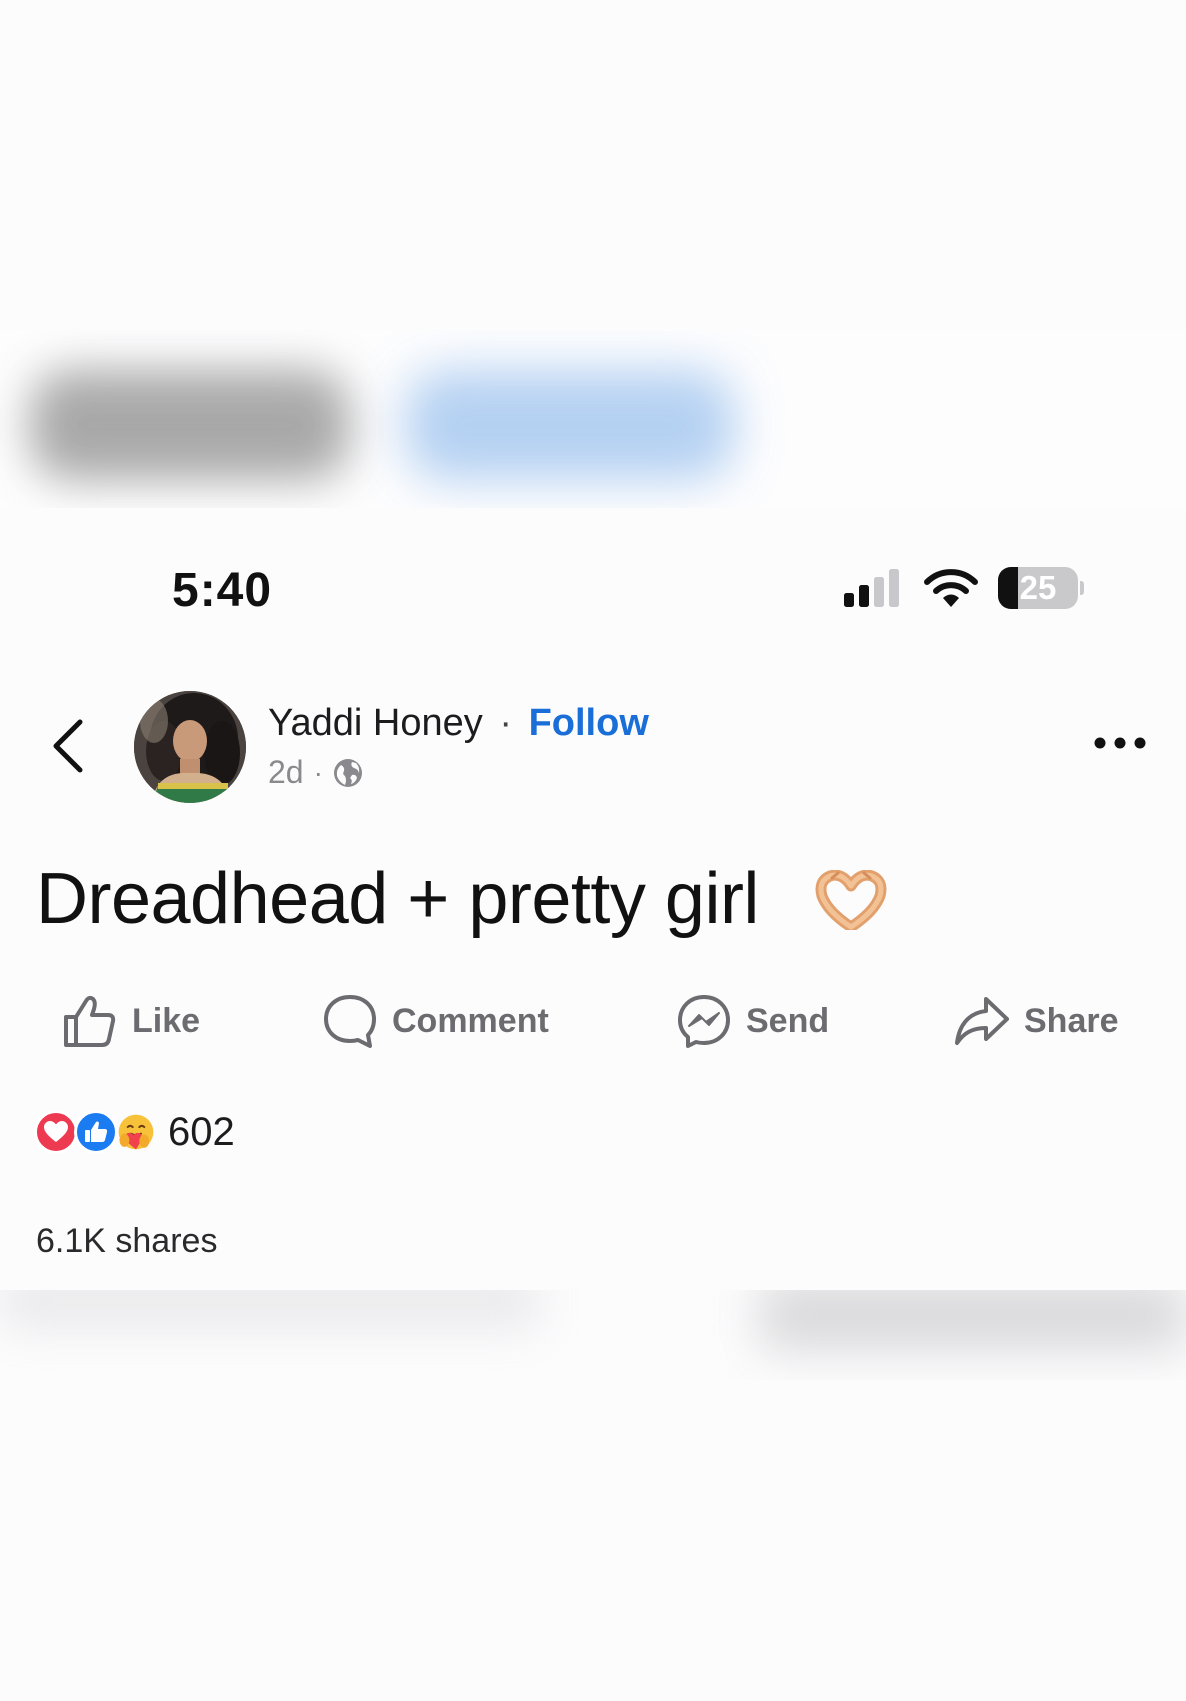 This screenshot has height=1701, width=1186. What do you see at coordinates (871, 588) in the screenshot?
I see `cellular-signal-icon` at bounding box center [871, 588].